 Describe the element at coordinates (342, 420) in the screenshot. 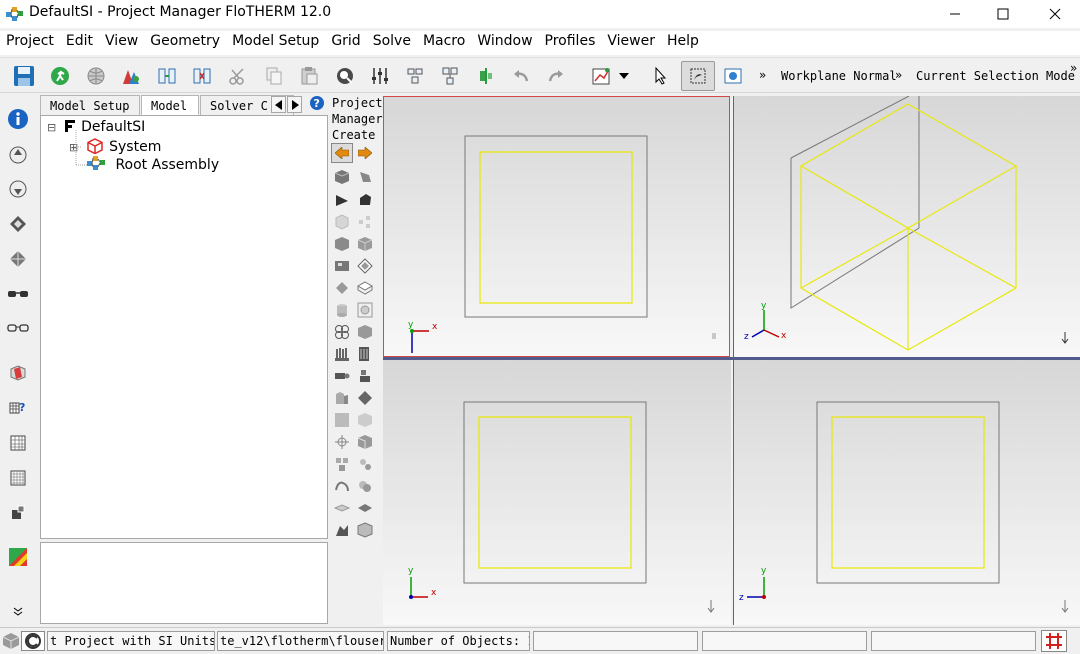

I see `create-volume-region-button` at that location.